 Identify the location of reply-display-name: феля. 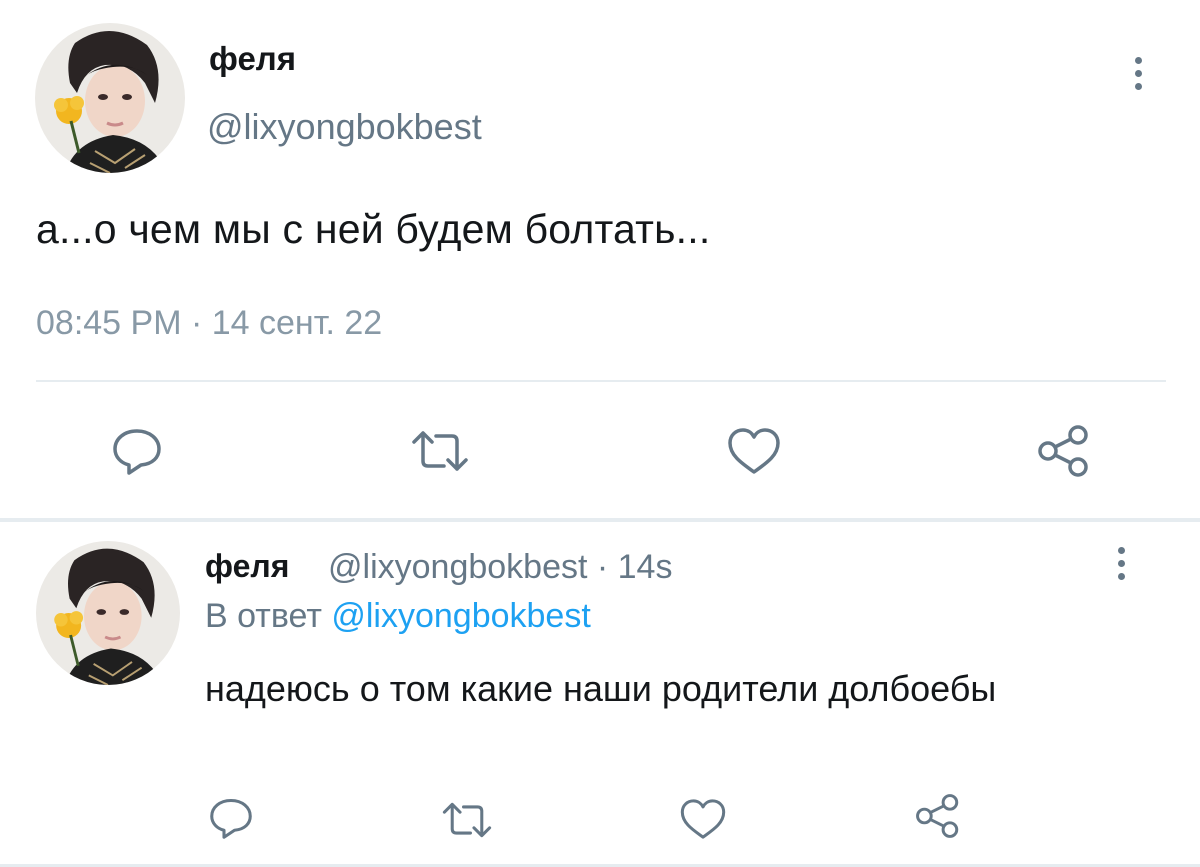
(247, 566).